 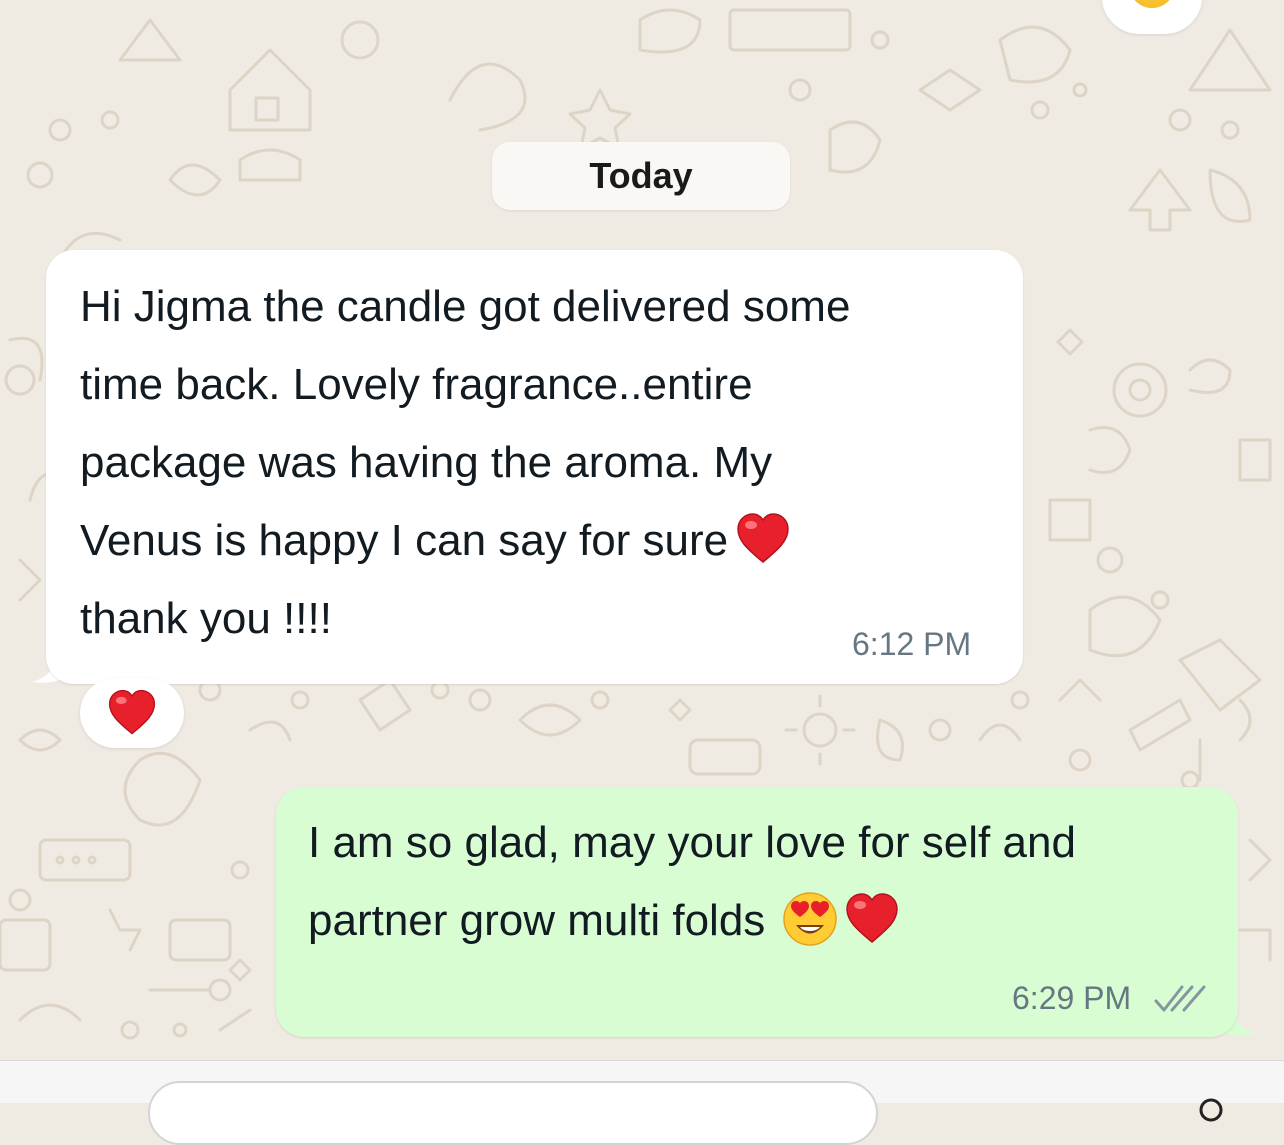 What do you see at coordinates (416, 384) in the screenshot?
I see `message-line: time back. Lovely fragrance..entire` at bounding box center [416, 384].